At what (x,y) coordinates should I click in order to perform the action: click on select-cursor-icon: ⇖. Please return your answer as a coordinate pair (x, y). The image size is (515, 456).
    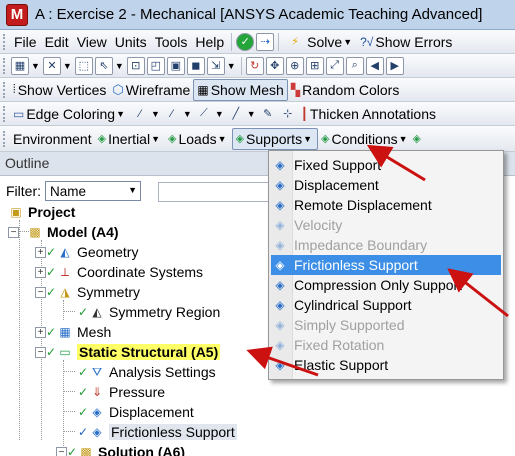
    Looking at the image, I should click on (103, 65).